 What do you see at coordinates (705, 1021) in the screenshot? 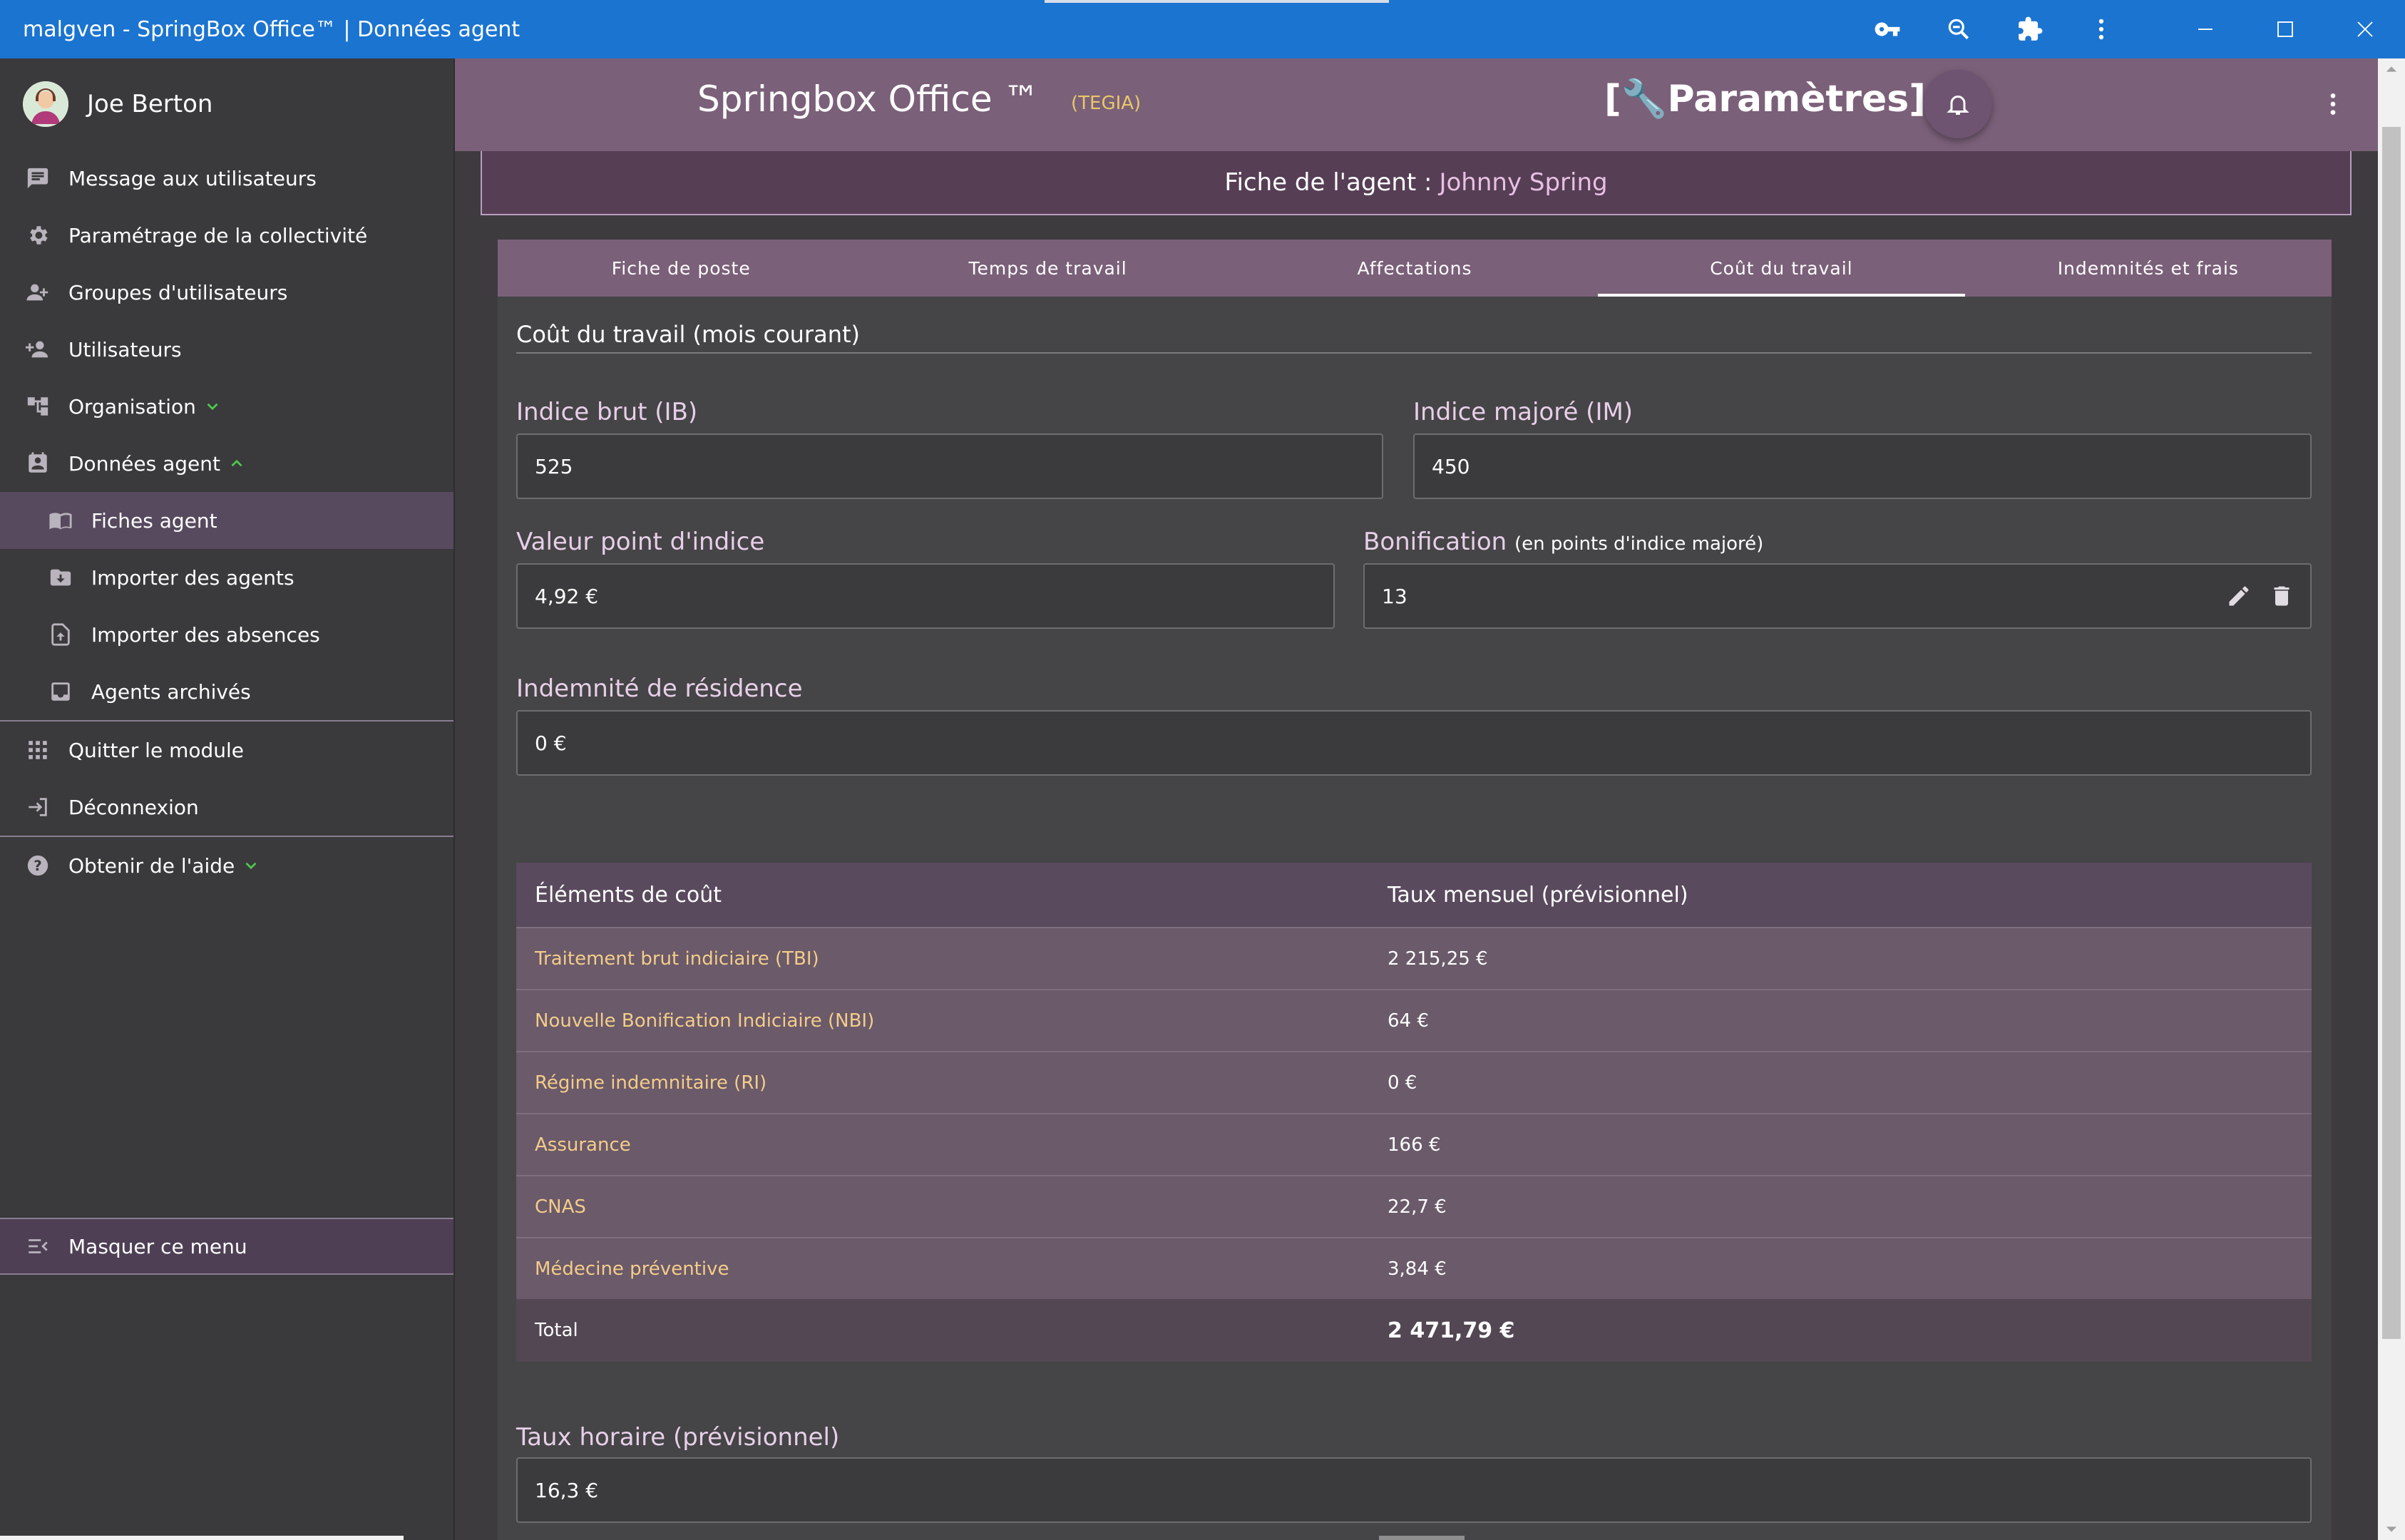
I see `cost-element-label: Nouvelle Bonification Indiciaire (NBI)` at bounding box center [705, 1021].